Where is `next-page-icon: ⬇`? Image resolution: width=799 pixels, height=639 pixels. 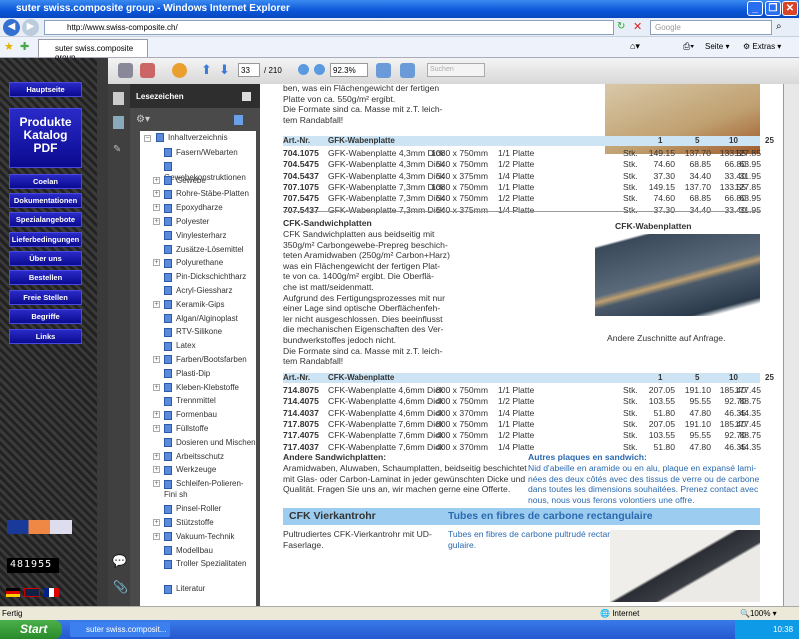
next-page-icon: ⬇ is located at coordinates (224, 70).